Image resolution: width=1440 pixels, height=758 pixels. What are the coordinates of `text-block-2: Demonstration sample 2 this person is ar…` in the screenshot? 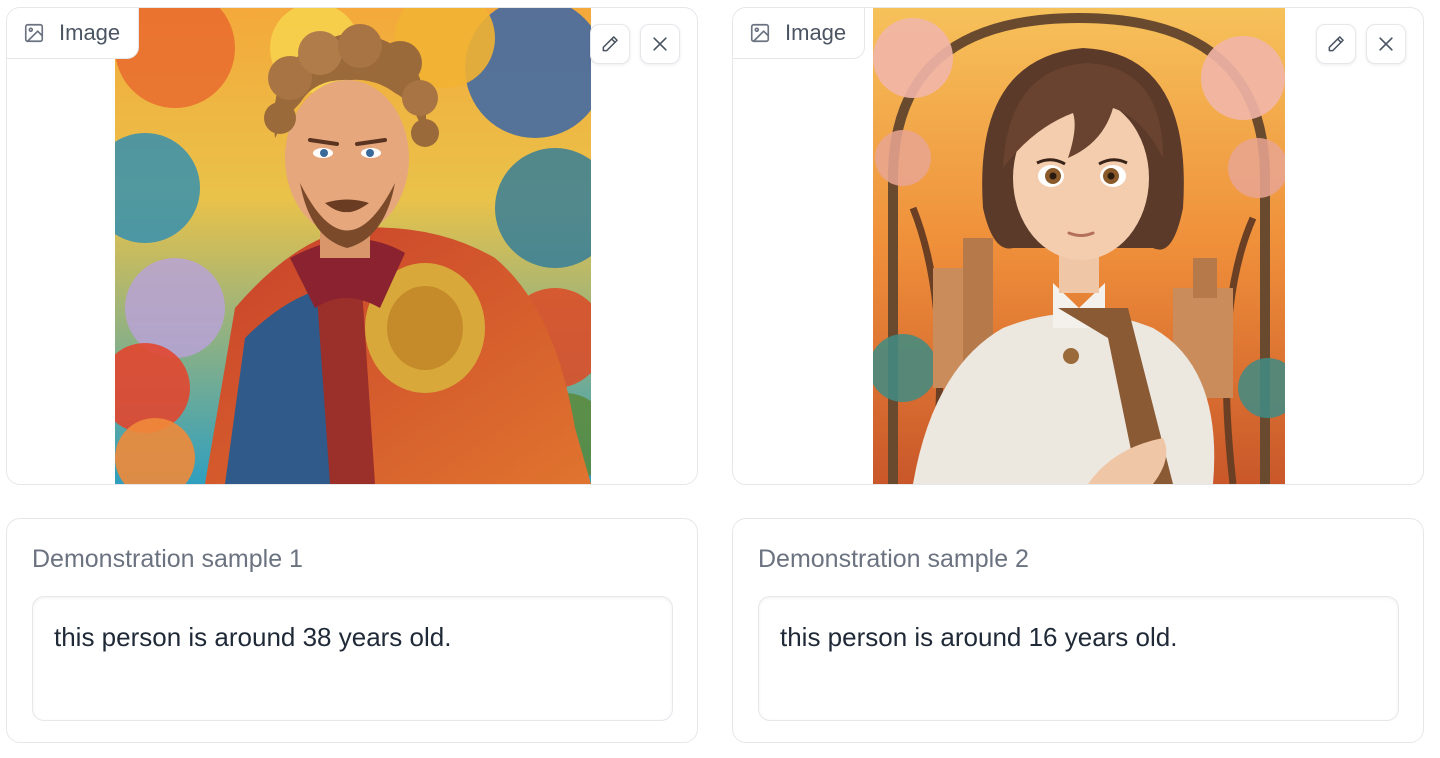 It's located at (1078, 630).